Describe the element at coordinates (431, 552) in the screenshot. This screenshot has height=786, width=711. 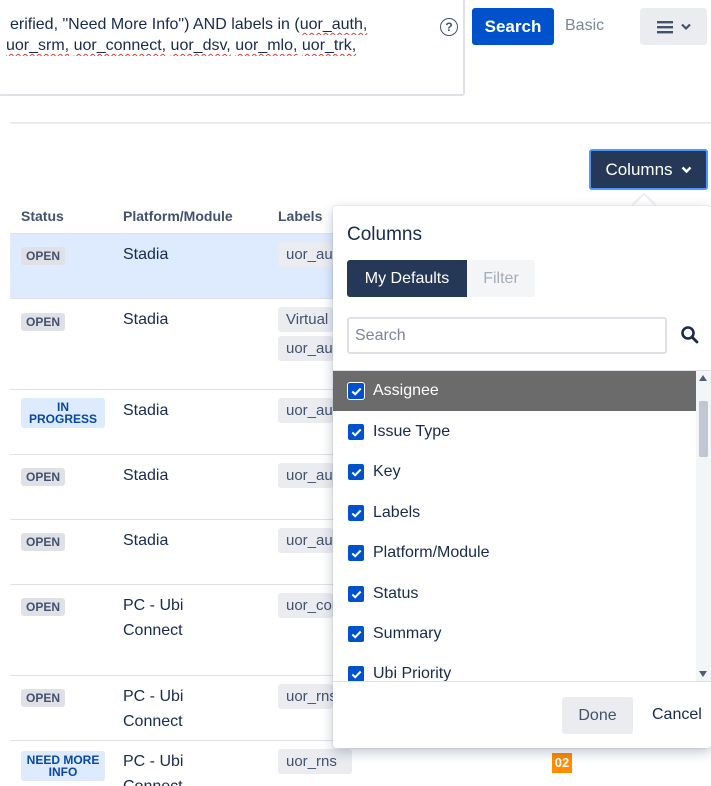
I see `column-option-label: Platform/Module` at that location.